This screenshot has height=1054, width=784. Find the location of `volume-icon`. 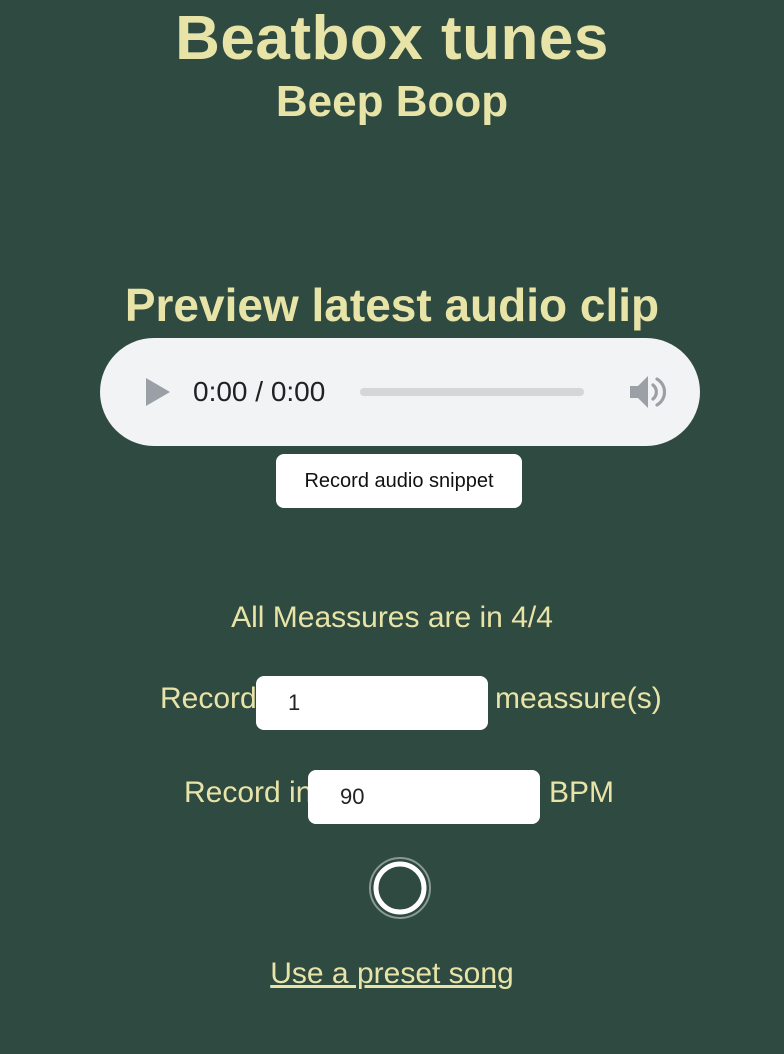

volume-icon is located at coordinates (648, 392).